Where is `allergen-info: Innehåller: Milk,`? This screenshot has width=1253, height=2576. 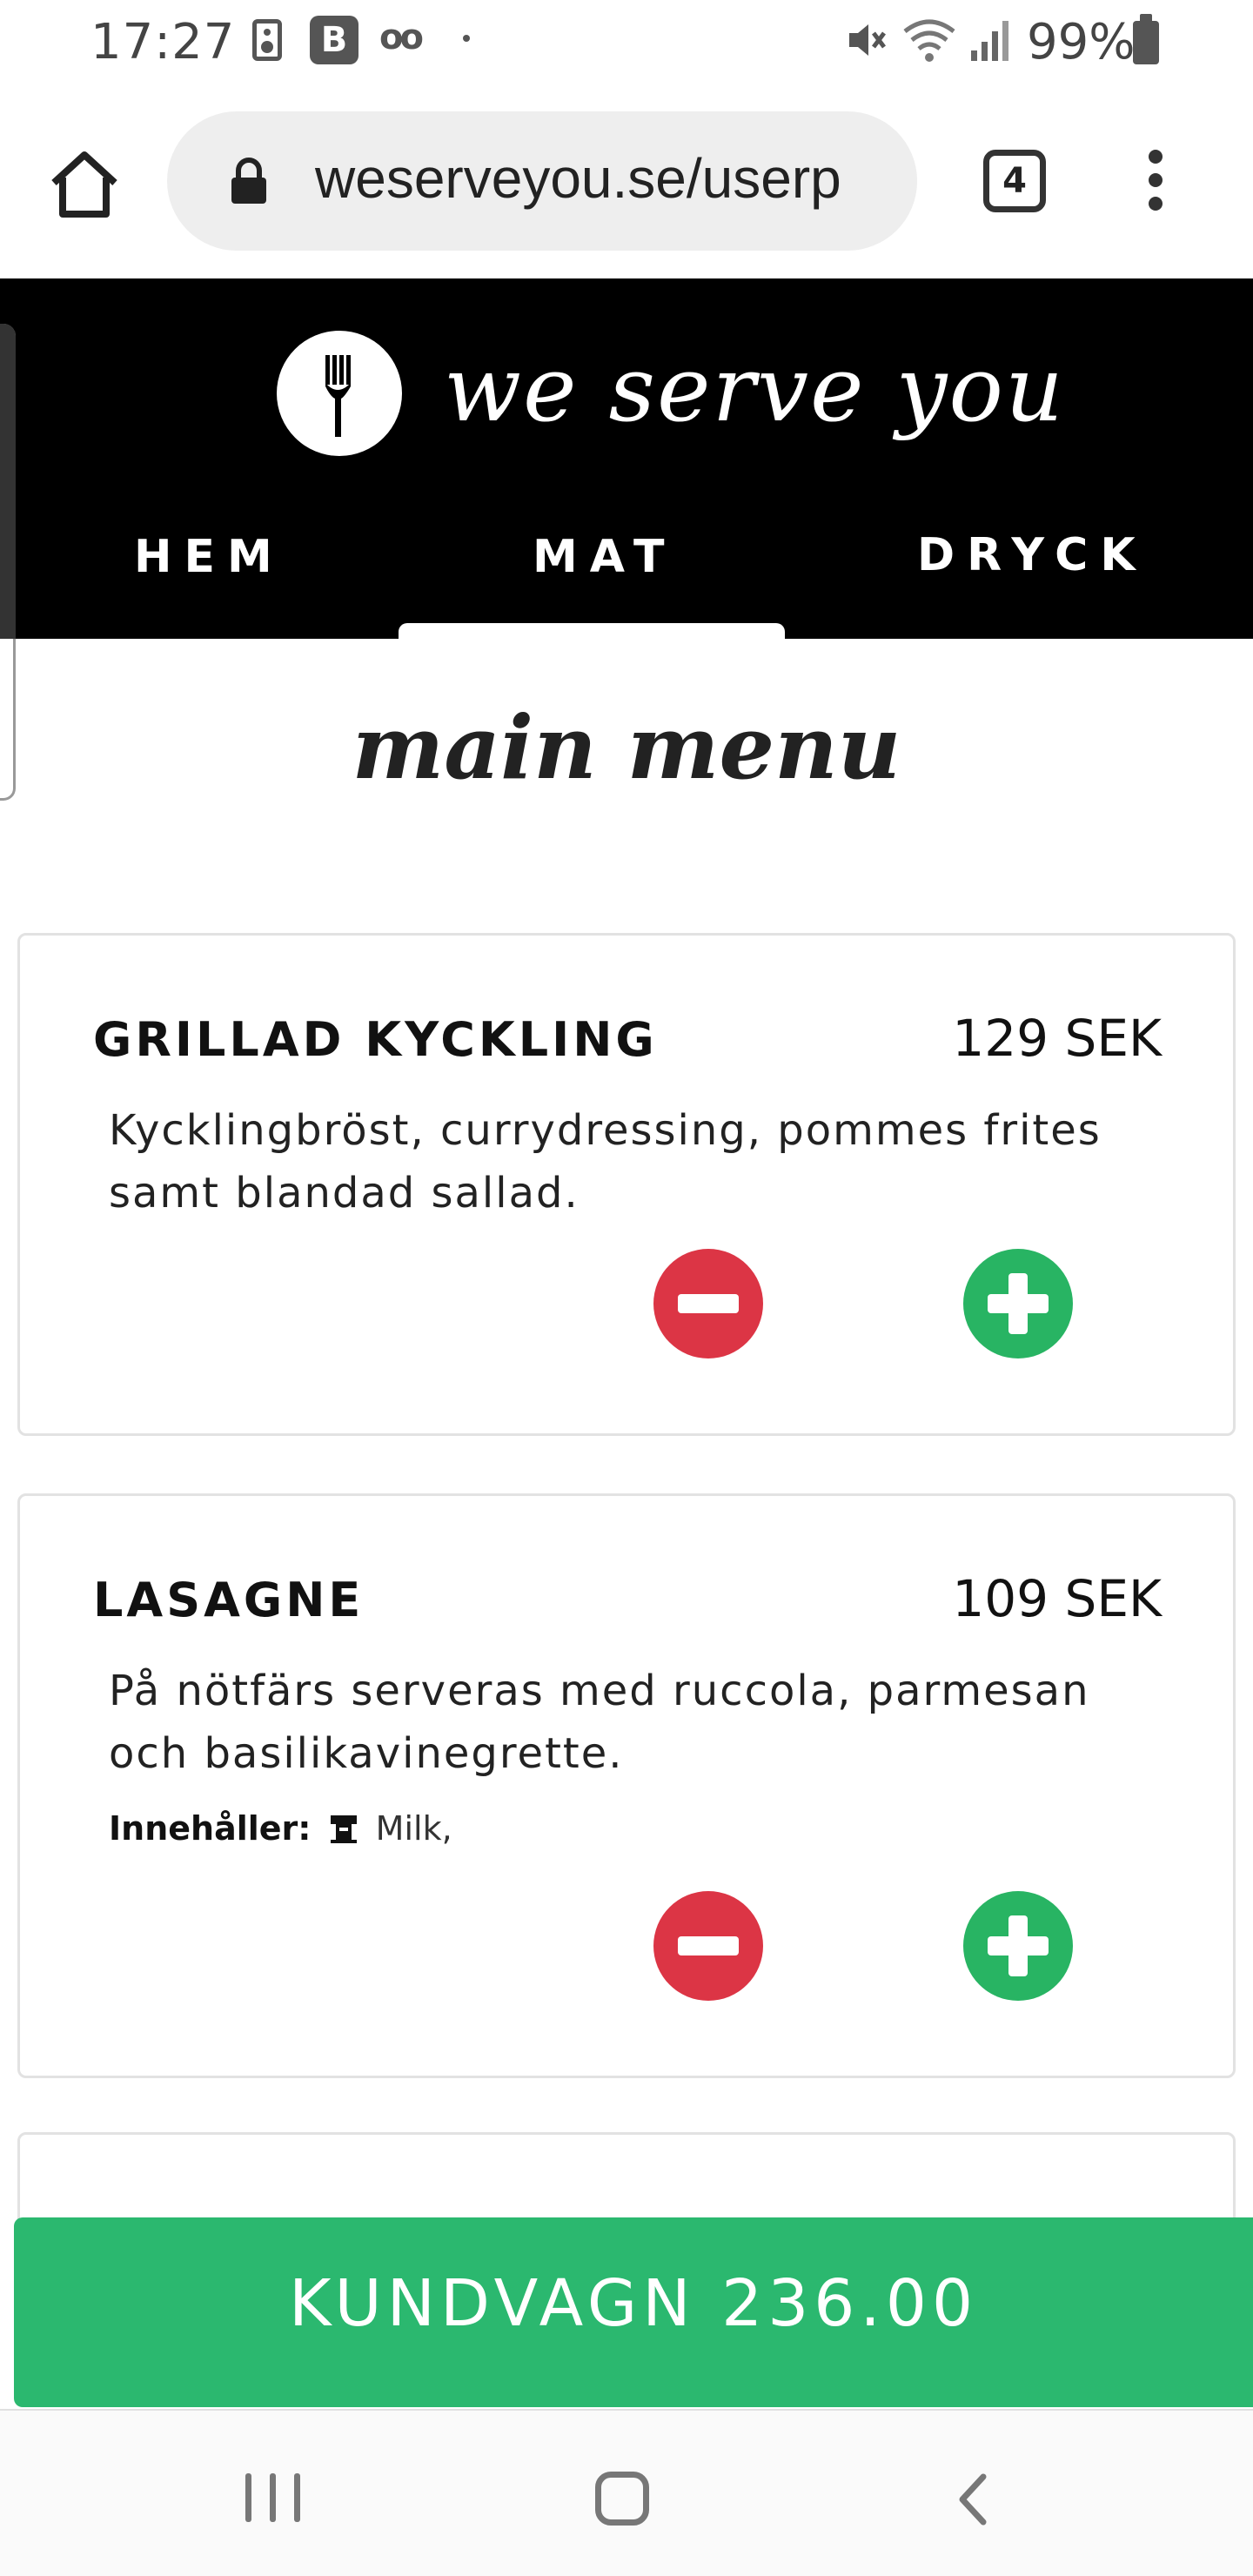 allergen-info: Innehåller: Milk, is located at coordinates (280, 1829).